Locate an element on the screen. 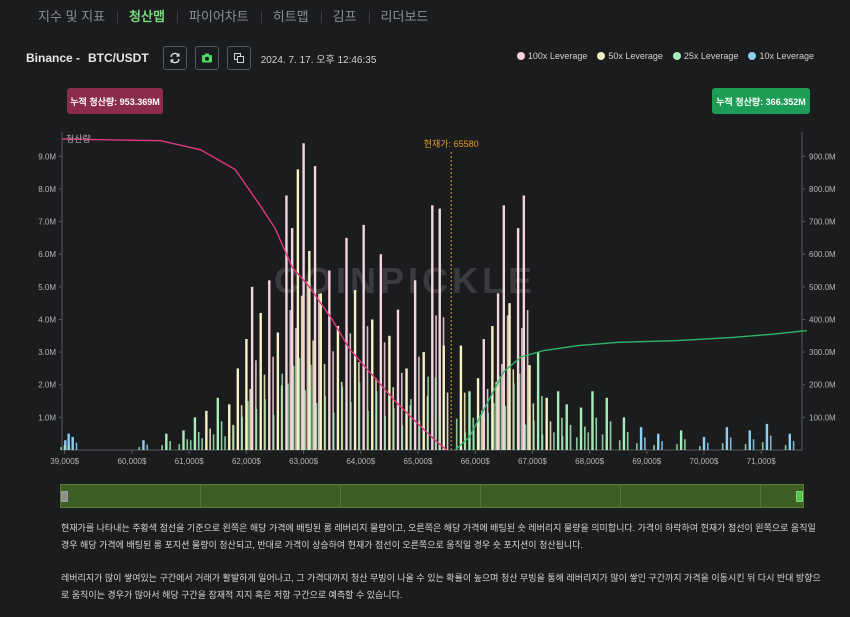 Image resolution: width=850 pixels, height=617 pixels. legend-25x: 25x Leverage is located at coordinates (705, 56).